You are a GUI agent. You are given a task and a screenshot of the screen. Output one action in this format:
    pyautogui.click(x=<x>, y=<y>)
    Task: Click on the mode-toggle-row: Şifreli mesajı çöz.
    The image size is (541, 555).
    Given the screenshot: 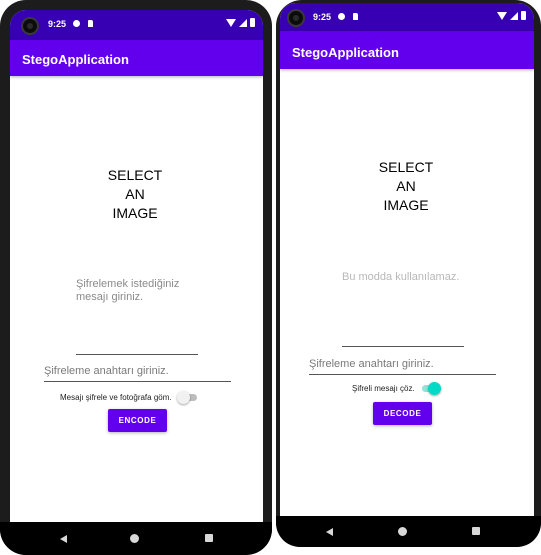 What is the action you would take?
    pyautogui.click(x=396, y=388)
    